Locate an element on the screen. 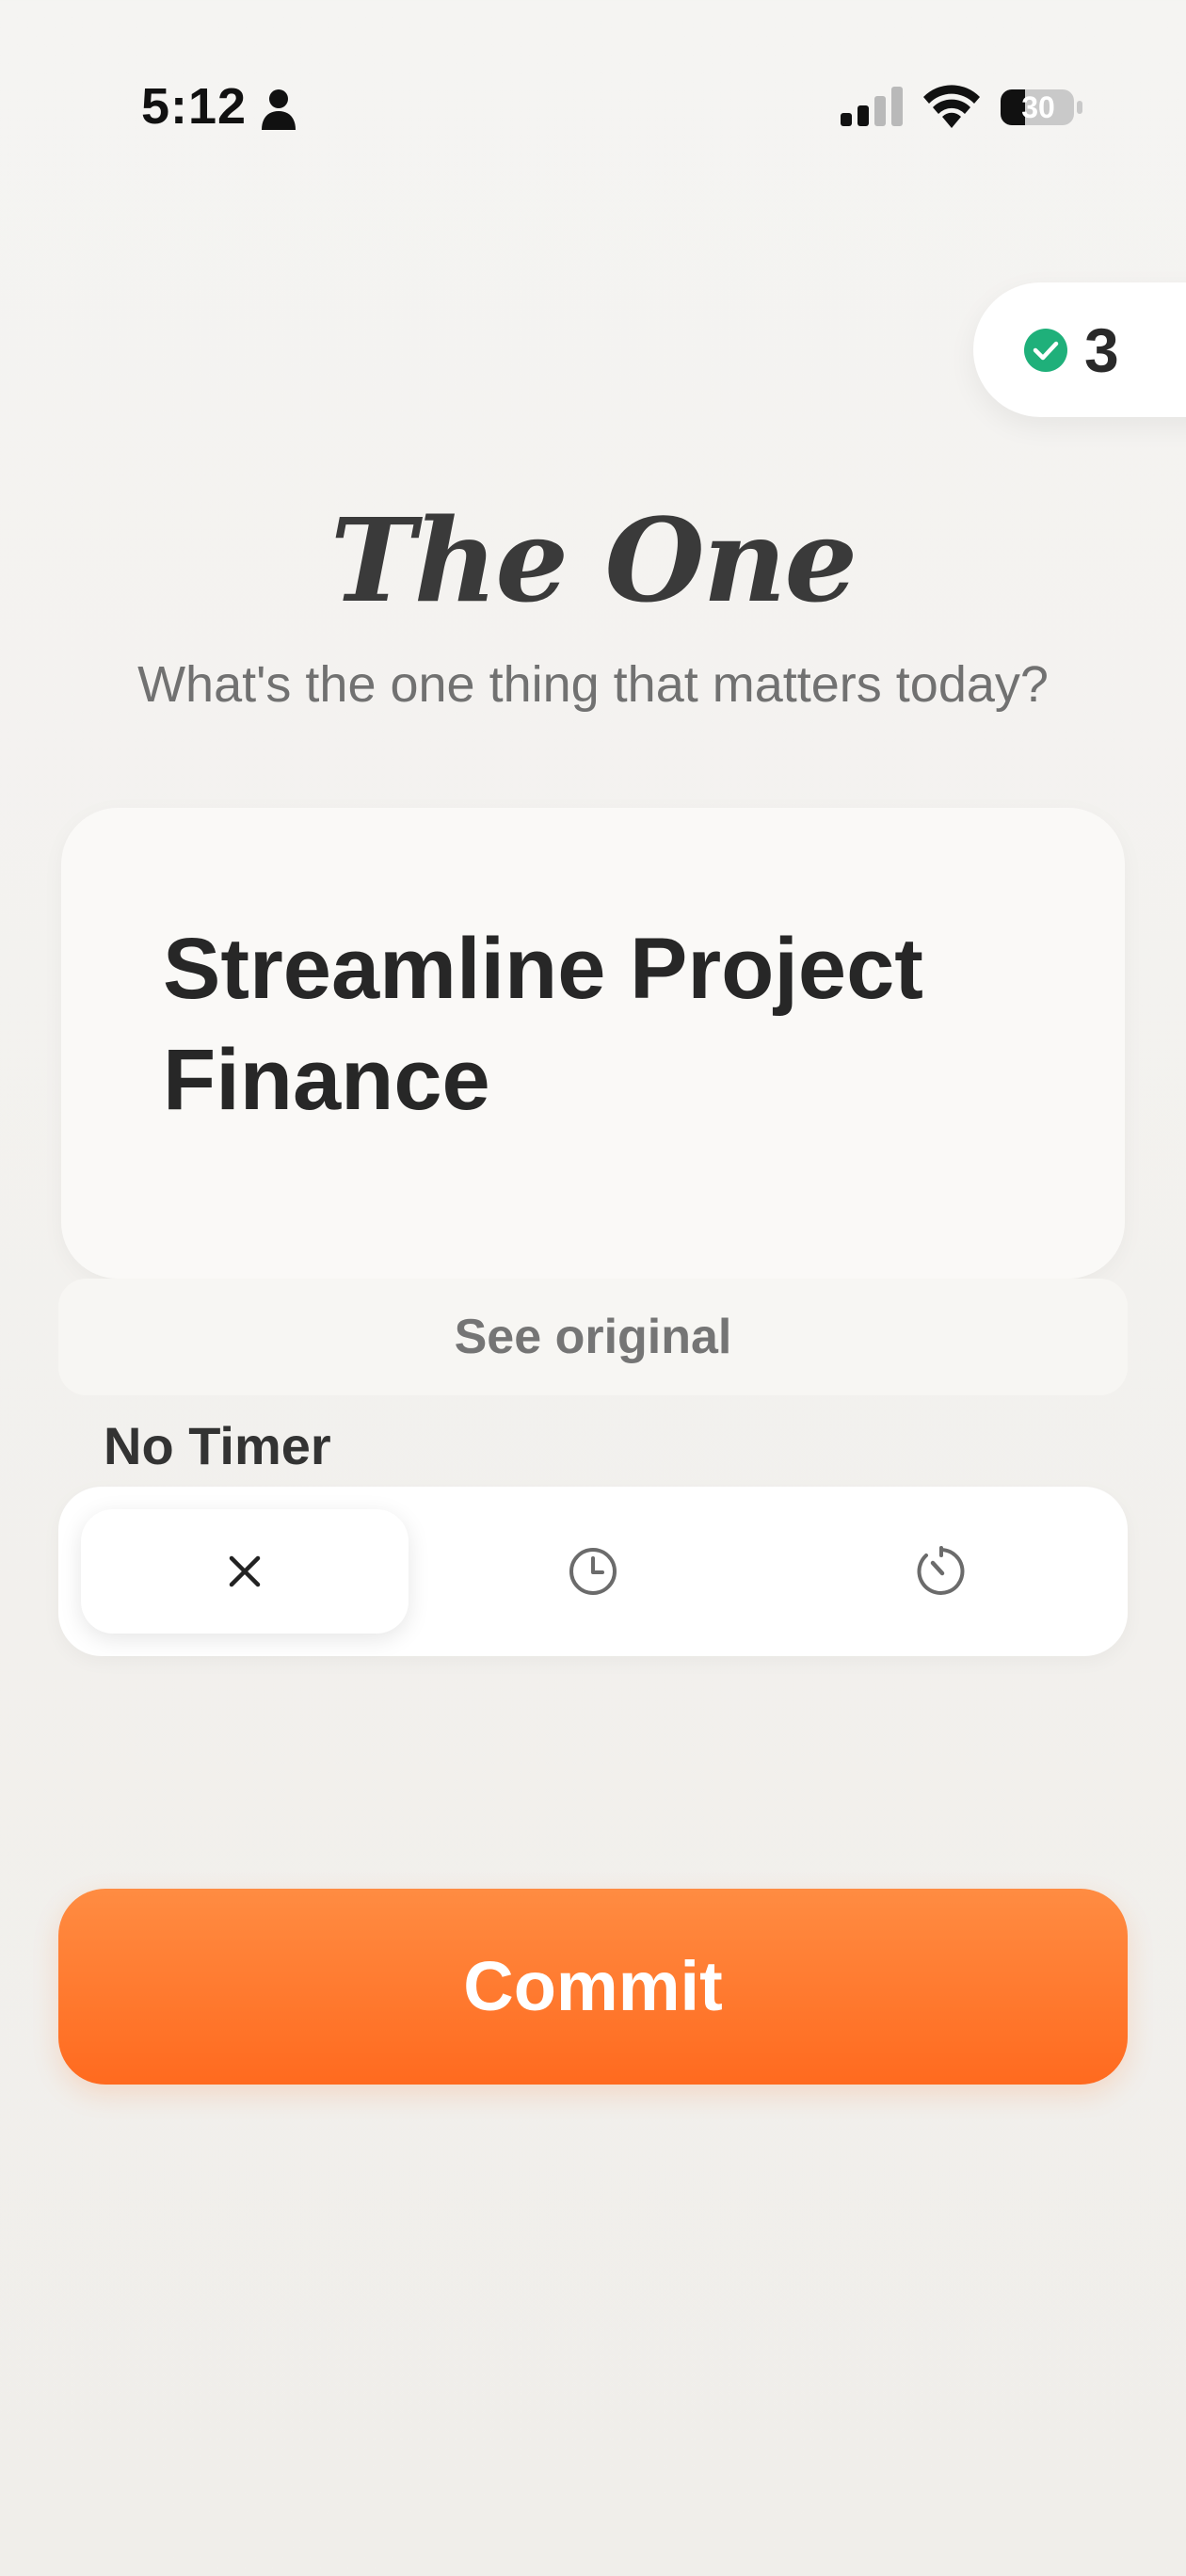 The height and width of the screenshot is (2576, 1186). cellular-signal-icon is located at coordinates (872, 106).